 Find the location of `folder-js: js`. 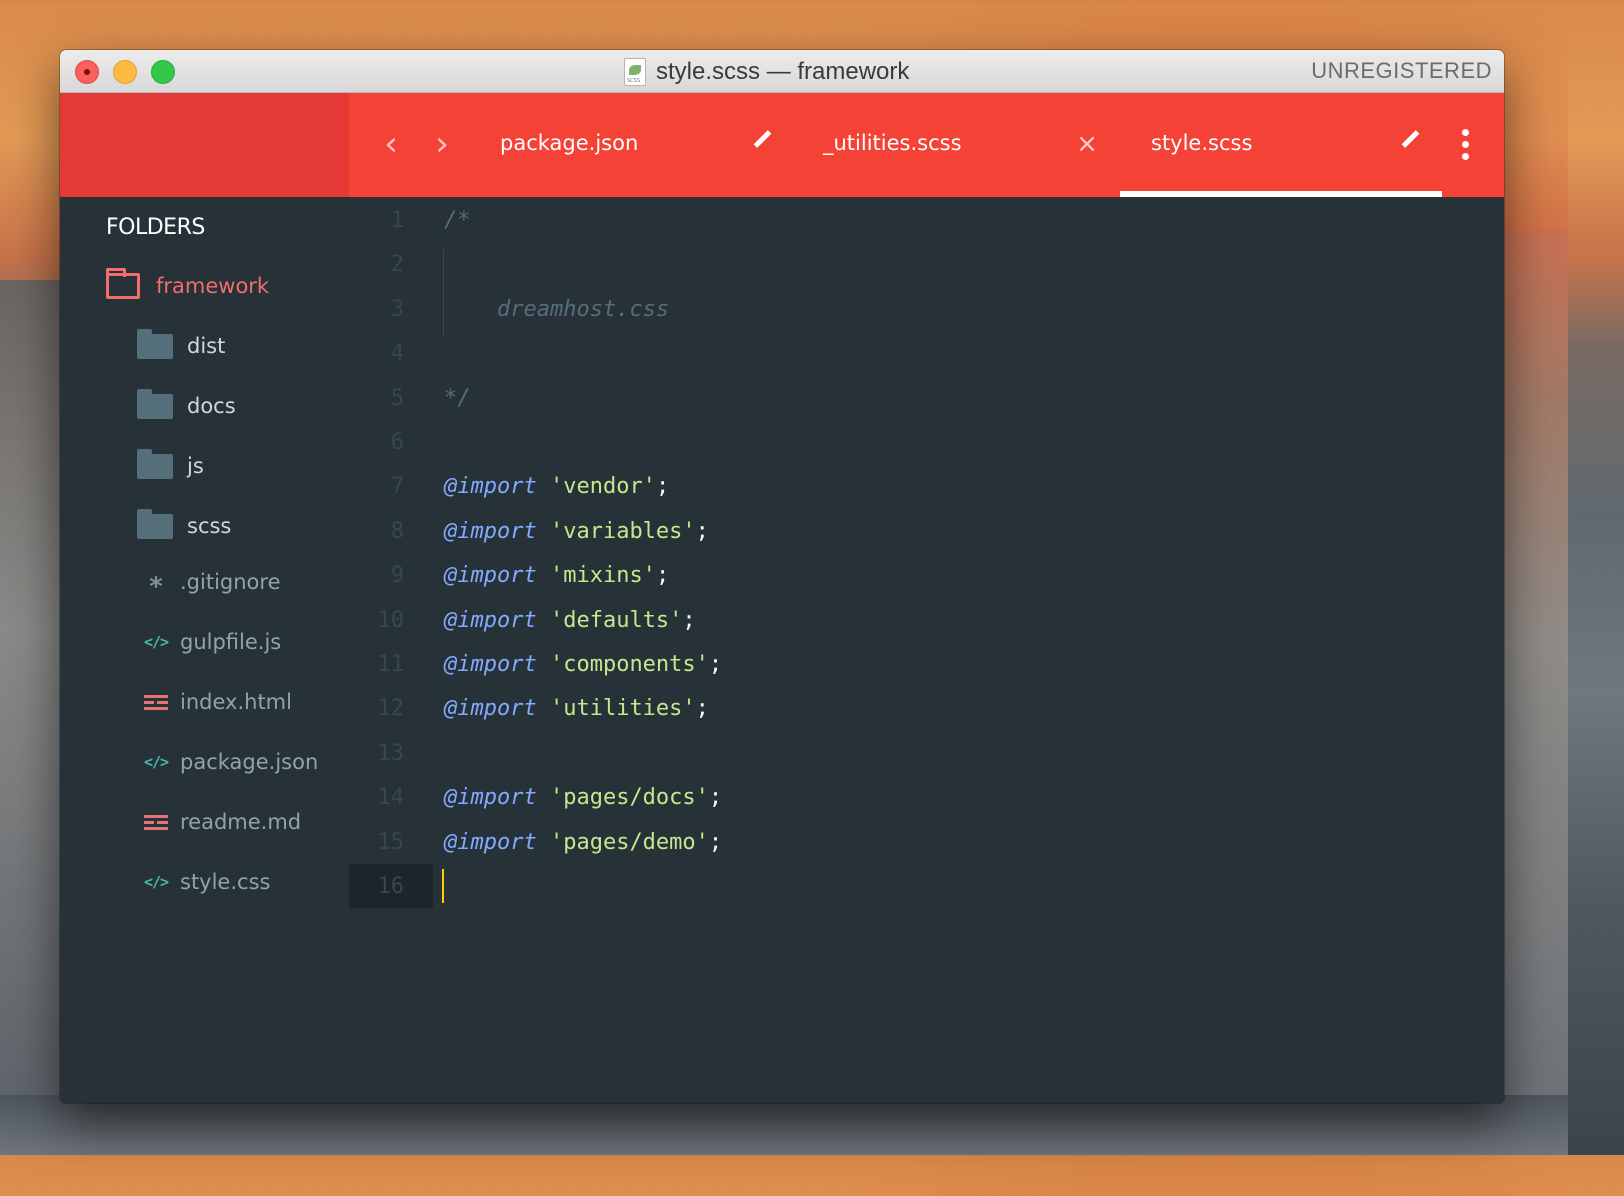

folder-js: js is located at coordinates (170, 466).